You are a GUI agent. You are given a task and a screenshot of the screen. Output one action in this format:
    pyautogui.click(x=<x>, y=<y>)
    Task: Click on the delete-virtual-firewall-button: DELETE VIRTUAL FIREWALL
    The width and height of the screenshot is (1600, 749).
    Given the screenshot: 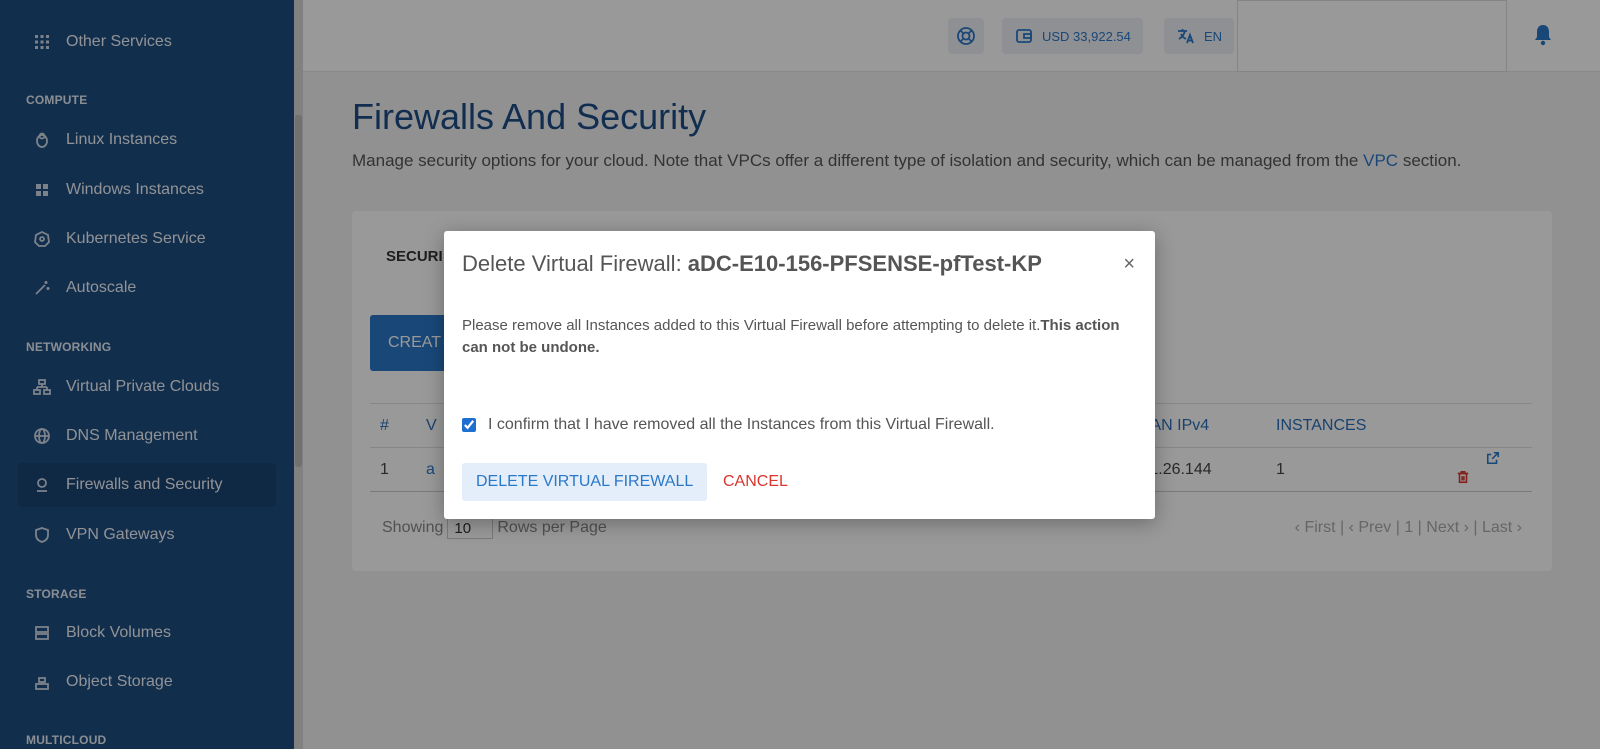 What is the action you would take?
    pyautogui.click(x=585, y=482)
    